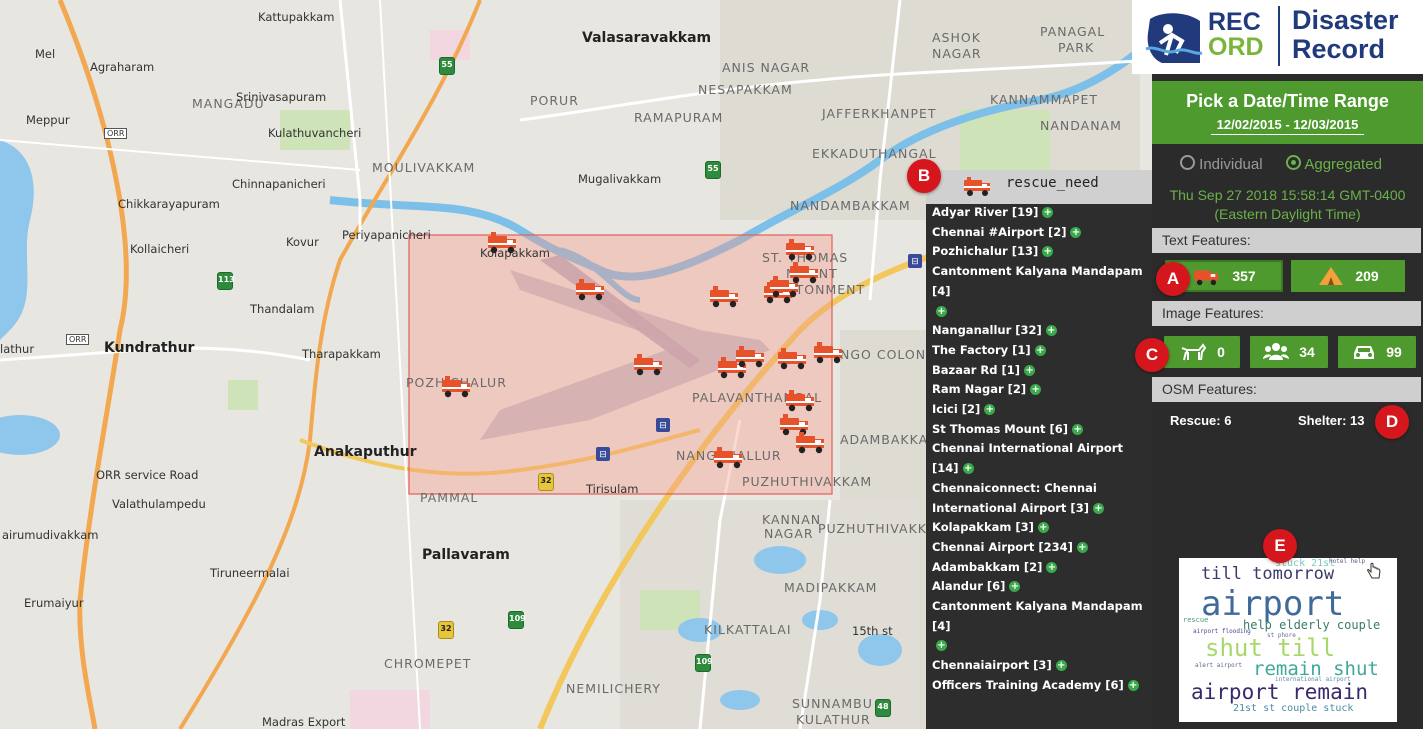 This screenshot has height=729, width=1423. I want to click on location-list-item: Pozhichalur [13] +, so click(1042, 252).